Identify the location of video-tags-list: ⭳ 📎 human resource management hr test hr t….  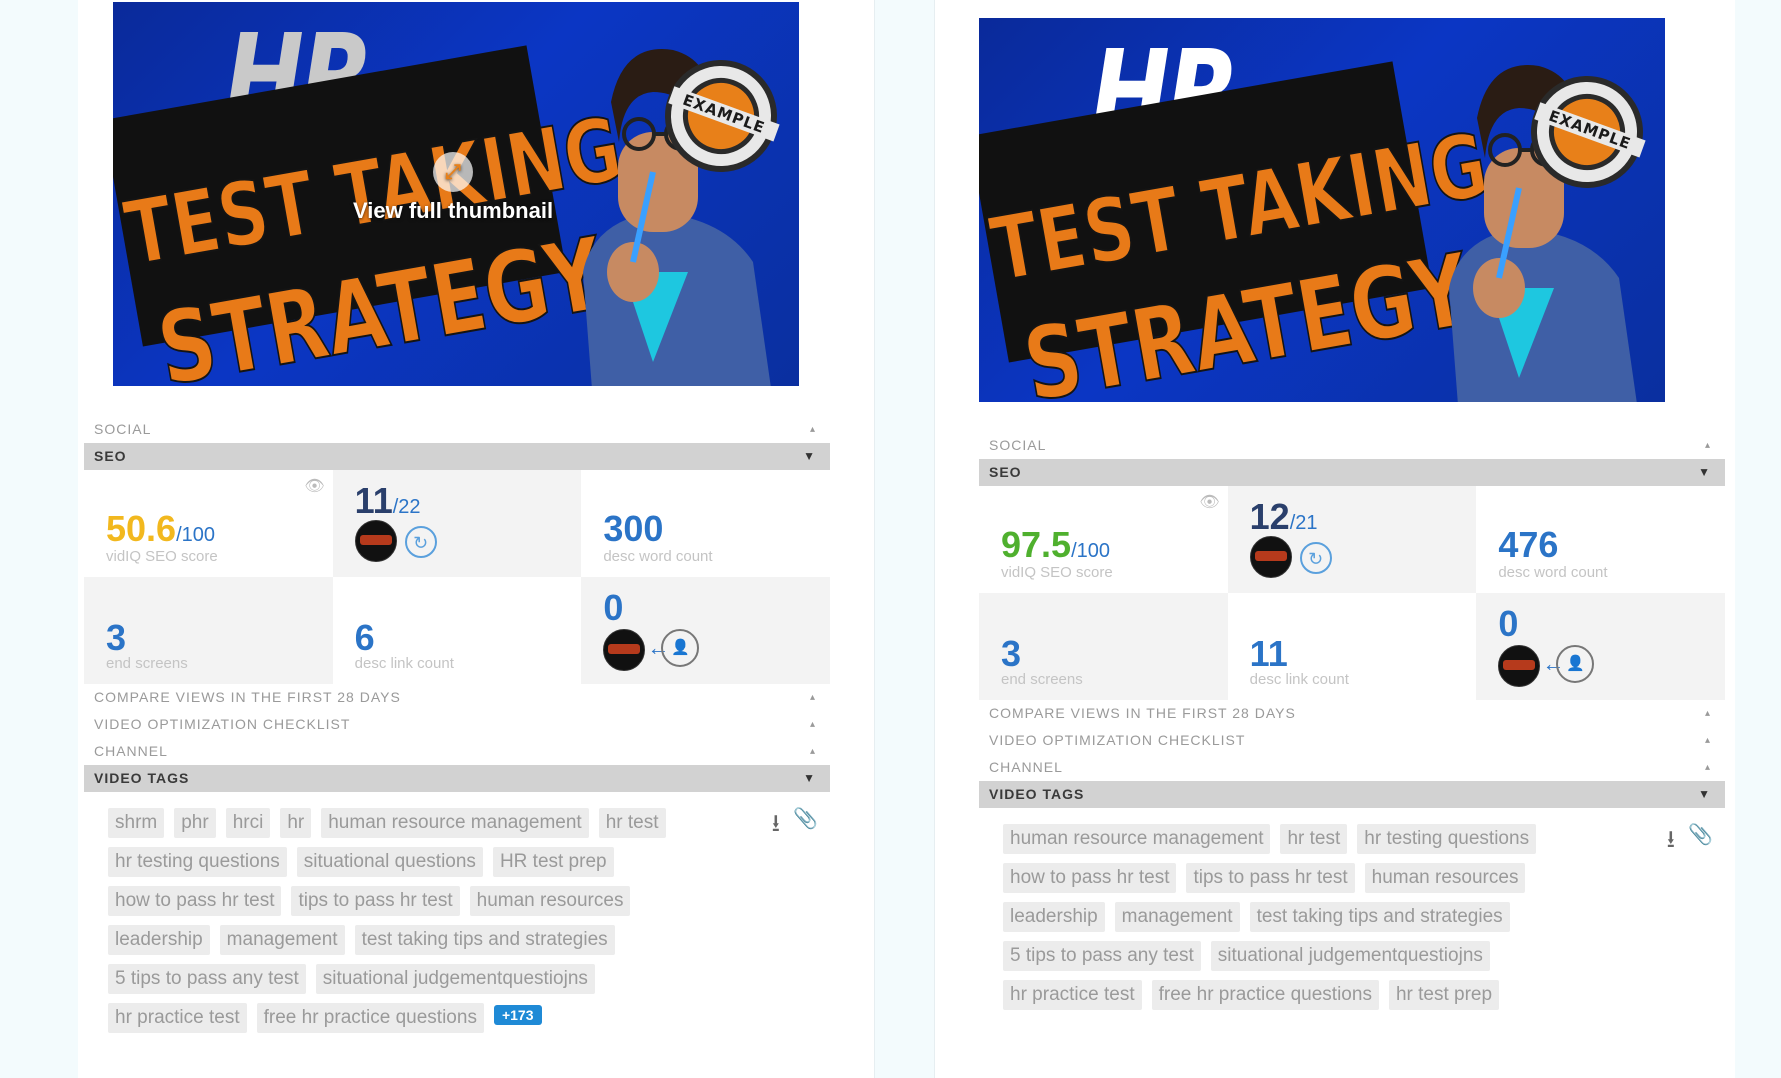
(1352, 913).